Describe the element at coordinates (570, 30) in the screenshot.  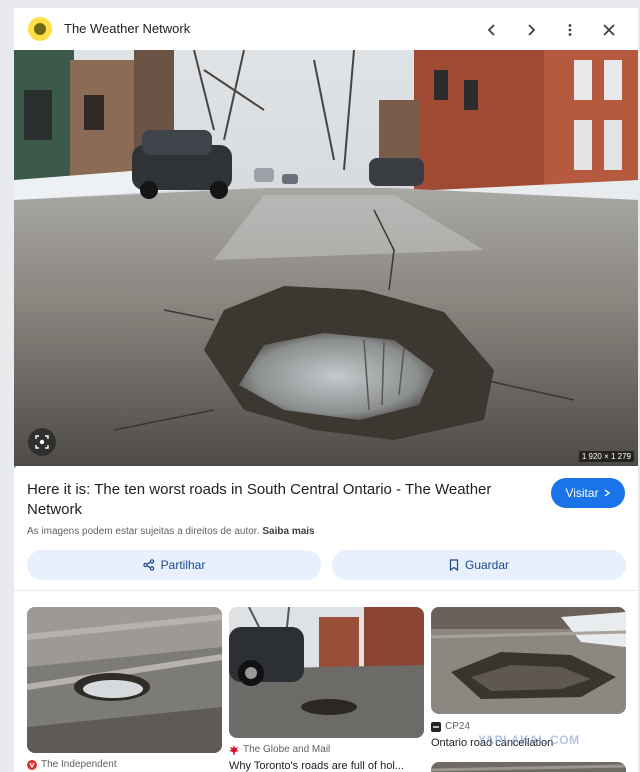
I see `more-vert-icon` at that location.